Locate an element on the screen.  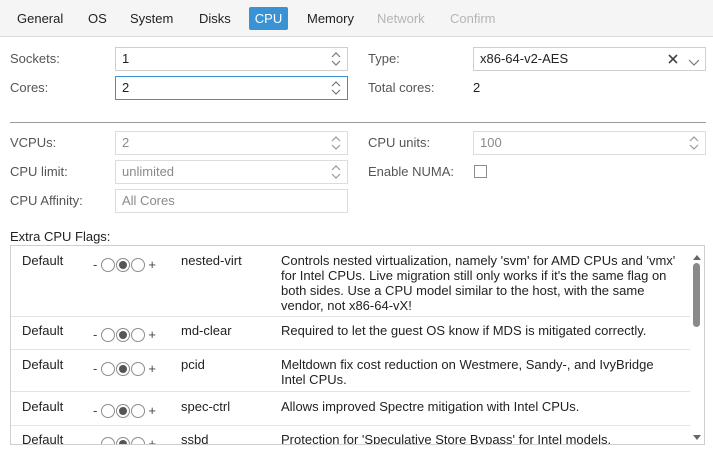
flag-name: spec-ctrl is located at coordinates (206, 406).